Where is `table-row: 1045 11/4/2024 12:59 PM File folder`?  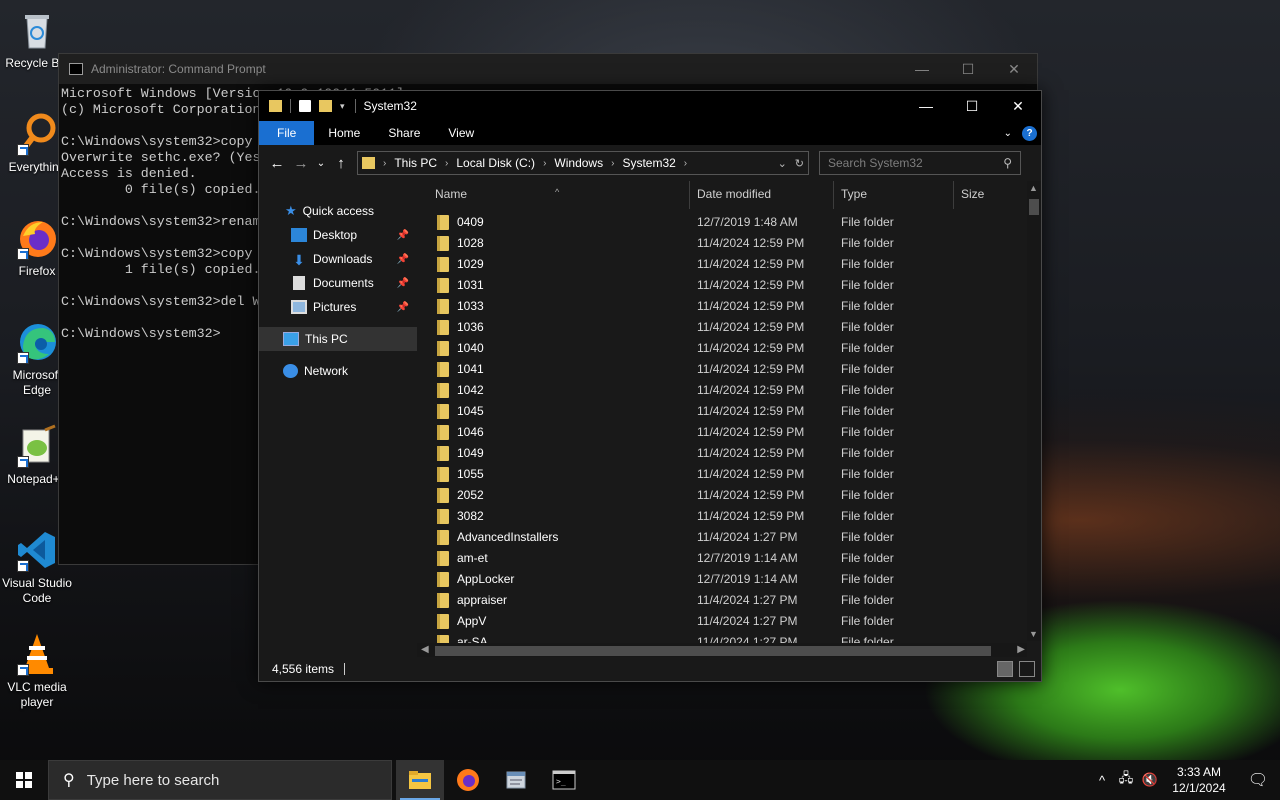 table-row: 1045 11/4/2024 12:59 PM File folder is located at coordinates (722, 411).